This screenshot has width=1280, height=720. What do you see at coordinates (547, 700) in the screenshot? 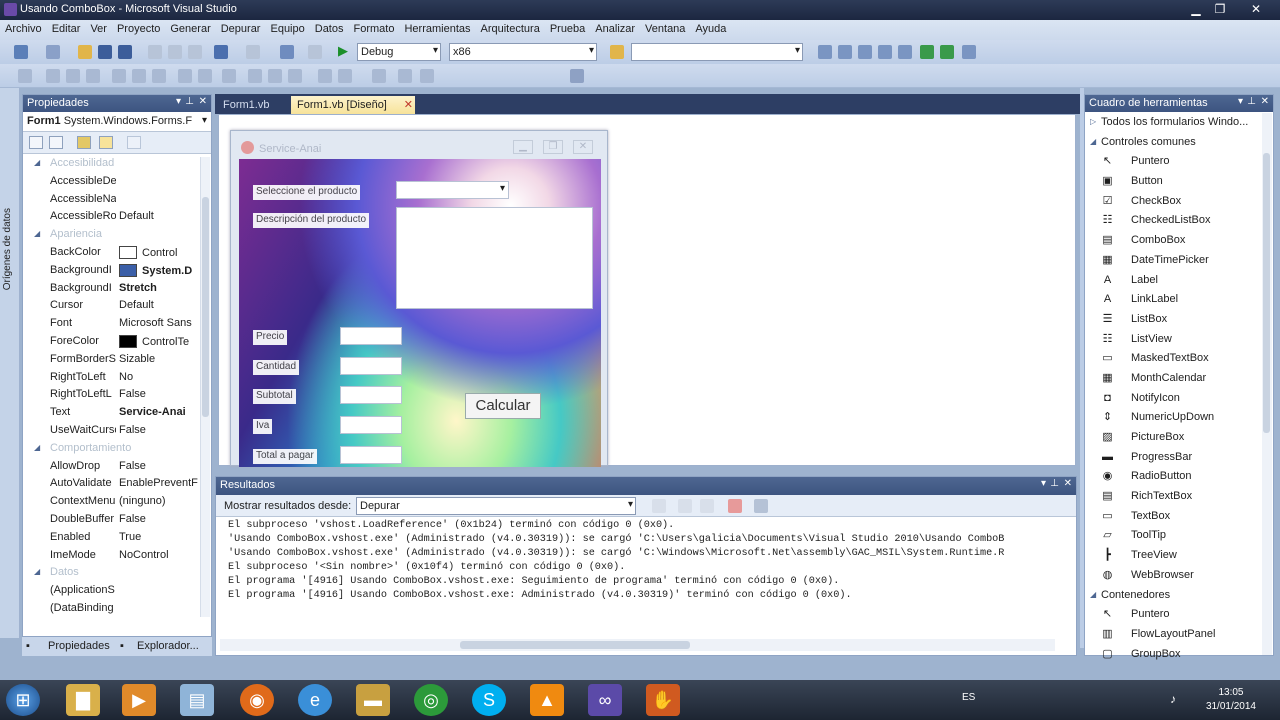
I see `vlc-taskbar-icon: ▲` at bounding box center [547, 700].